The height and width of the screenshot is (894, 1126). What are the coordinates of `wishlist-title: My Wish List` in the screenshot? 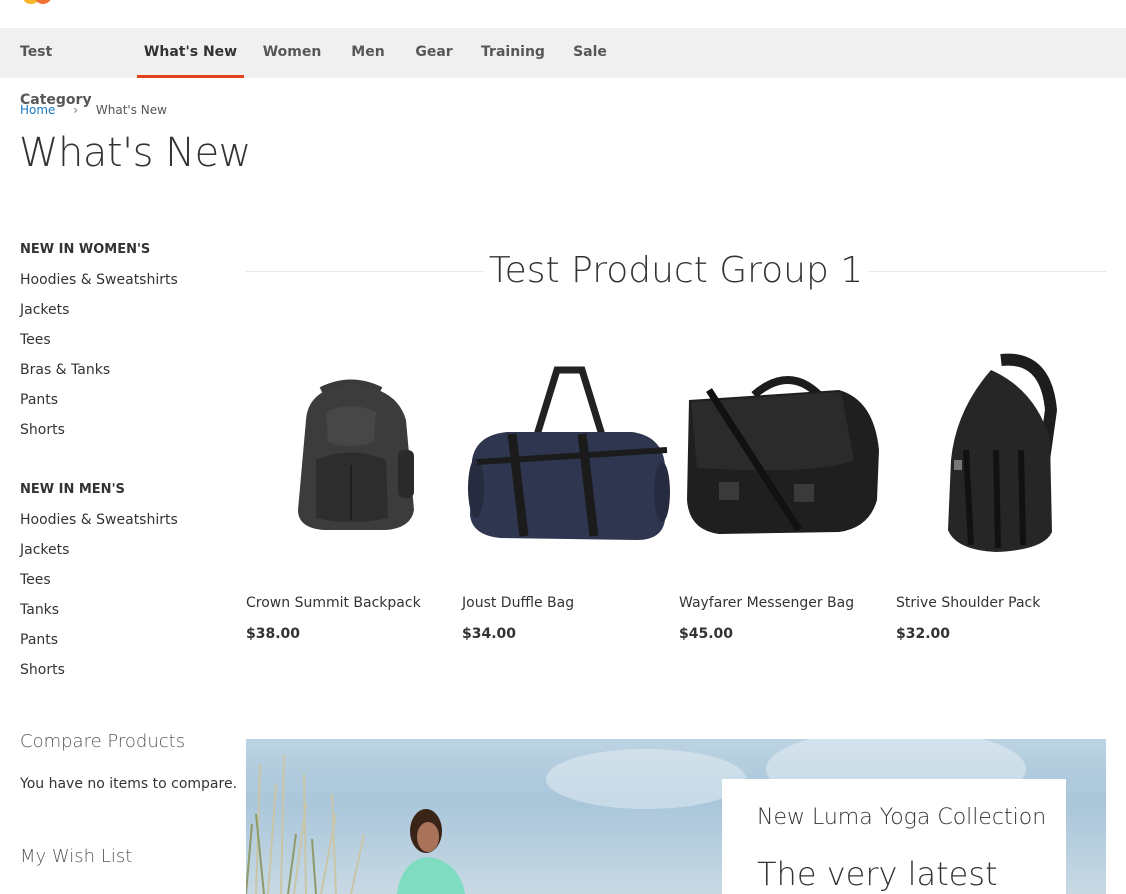 It's located at (76, 856).